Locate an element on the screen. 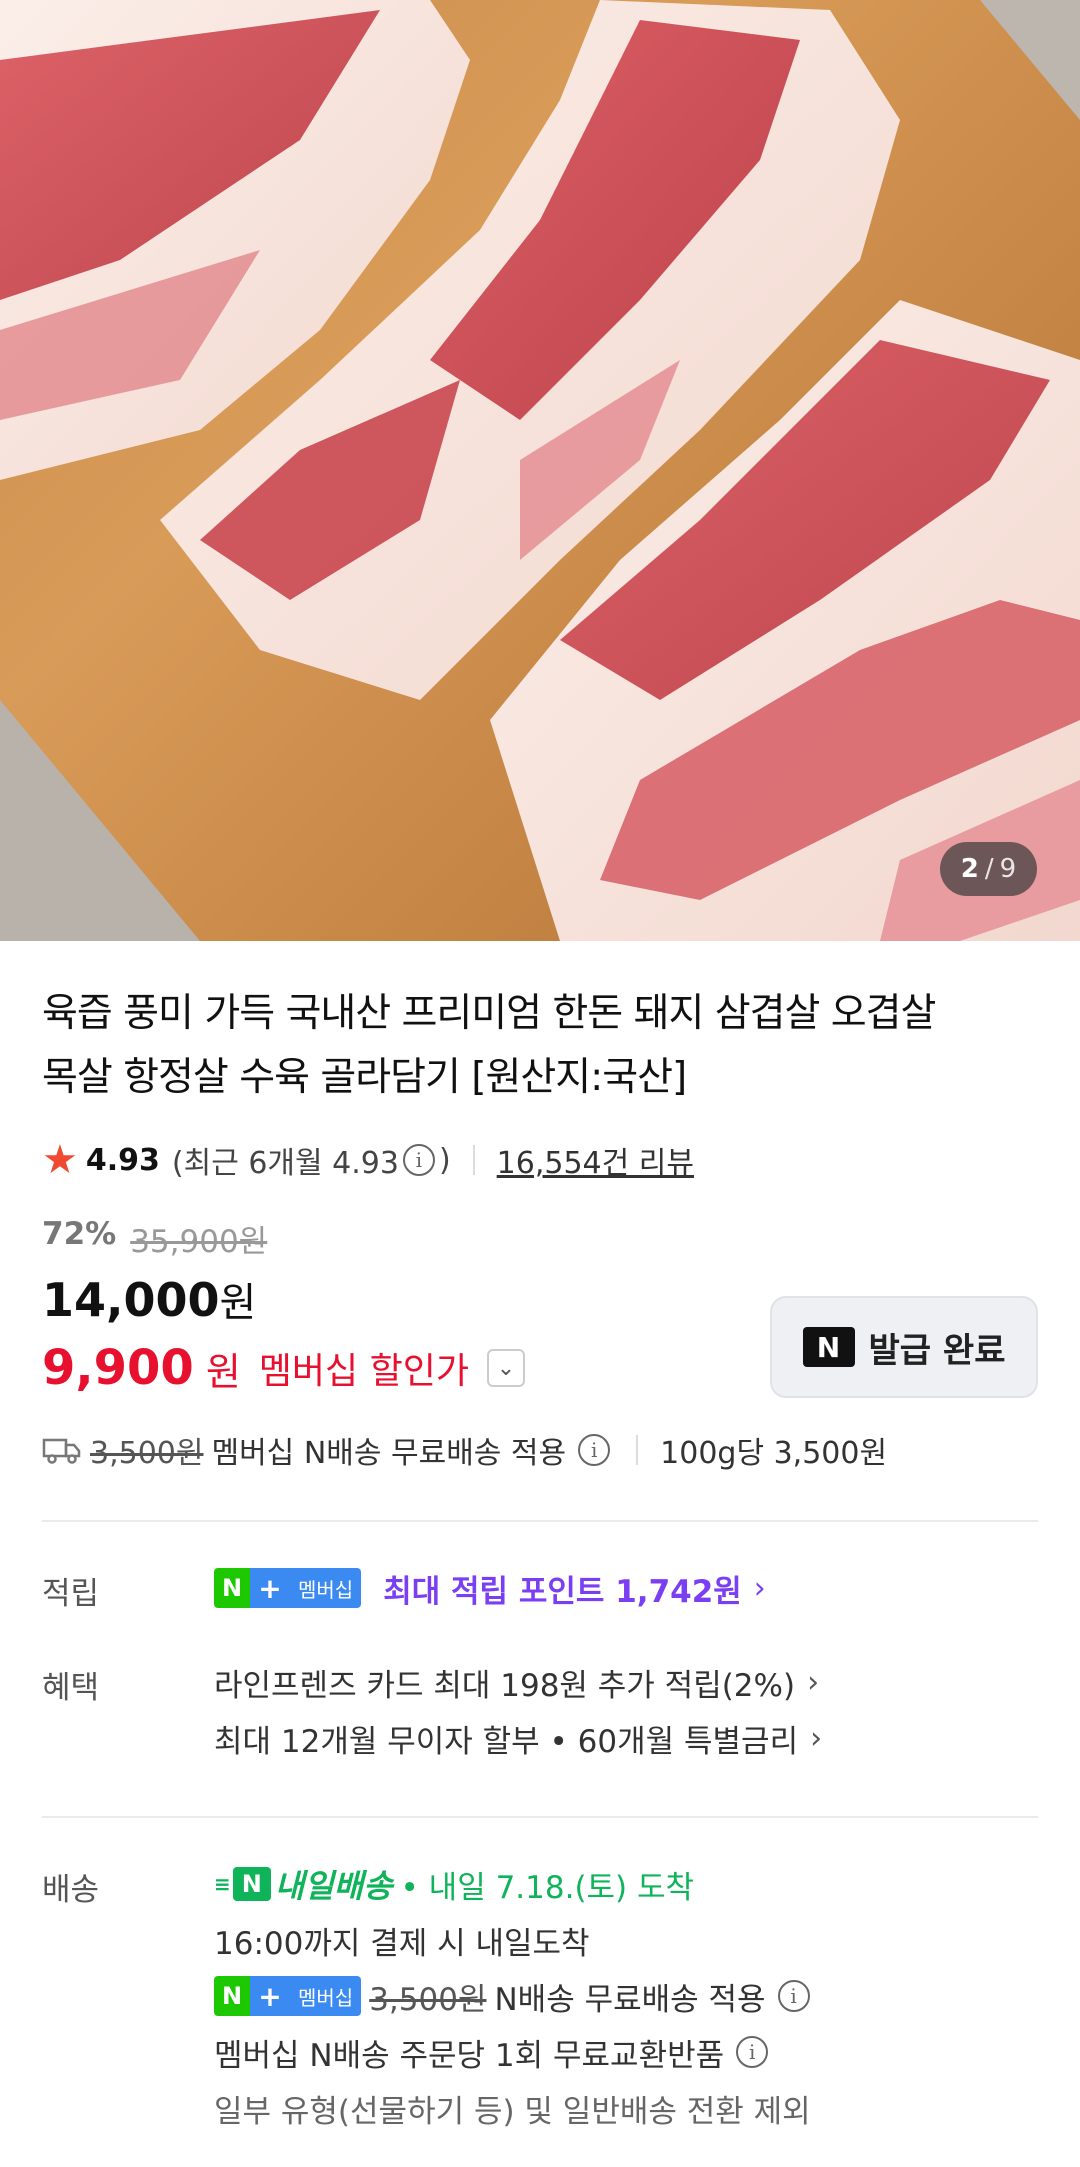  delivery-exclusion: 일부 유형(선물하기 등) 및 일반배송 전환 제외 is located at coordinates (512, 2111).